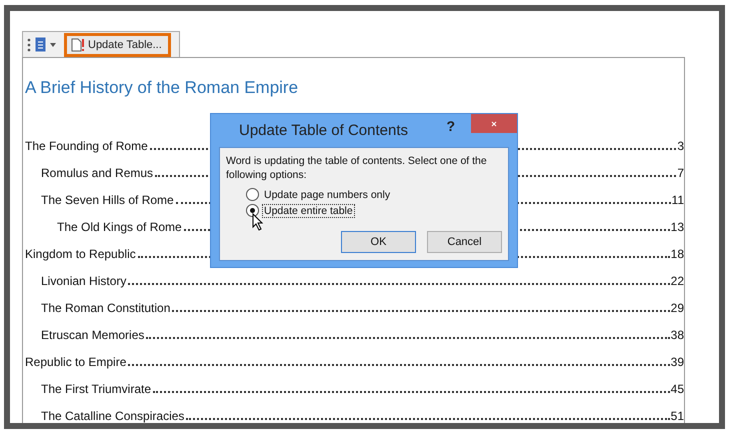  What do you see at coordinates (680, 173) in the screenshot?
I see `toc-page-number: 7` at bounding box center [680, 173].